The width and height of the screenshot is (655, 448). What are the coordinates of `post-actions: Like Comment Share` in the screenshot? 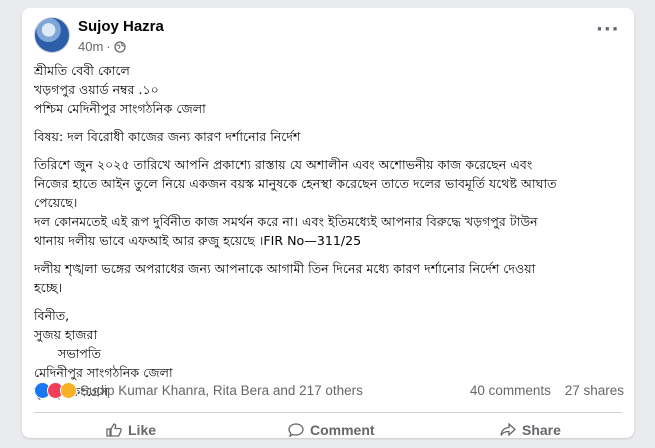 It's located at (328, 433).